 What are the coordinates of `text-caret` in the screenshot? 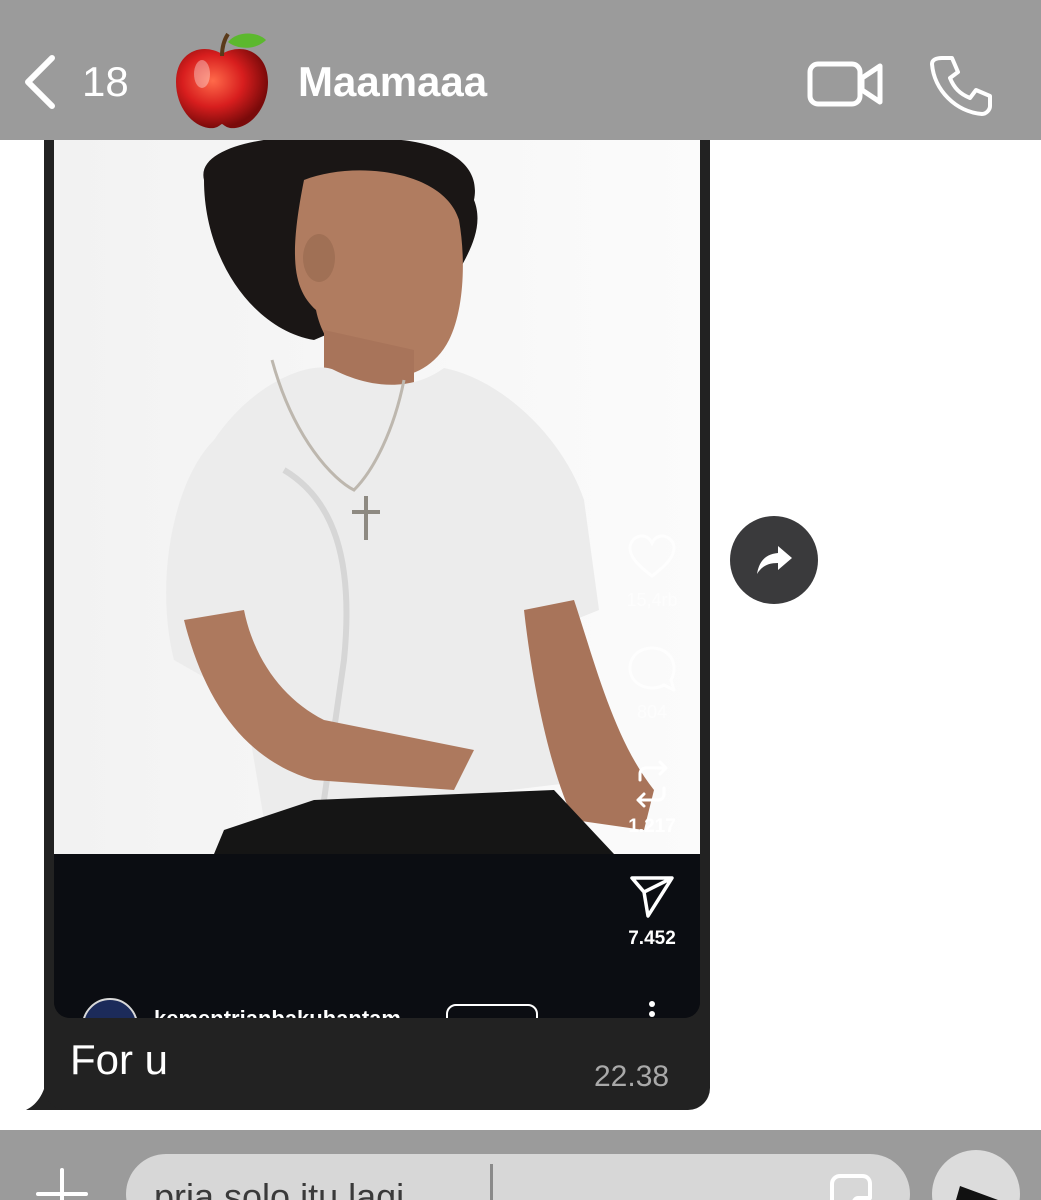 It's located at (491, 1182).